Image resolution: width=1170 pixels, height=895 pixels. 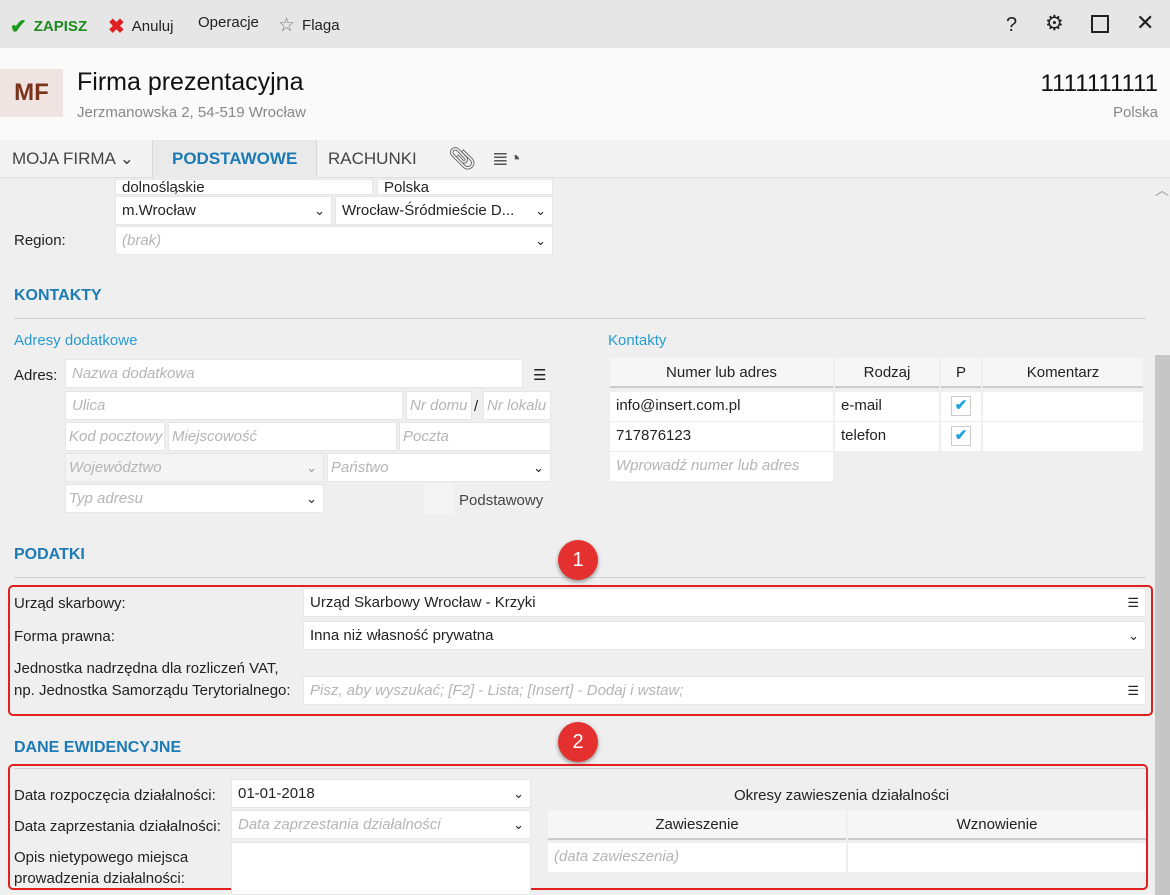 What do you see at coordinates (997, 825) in the screenshot?
I see `column-header: Wznowienie` at bounding box center [997, 825].